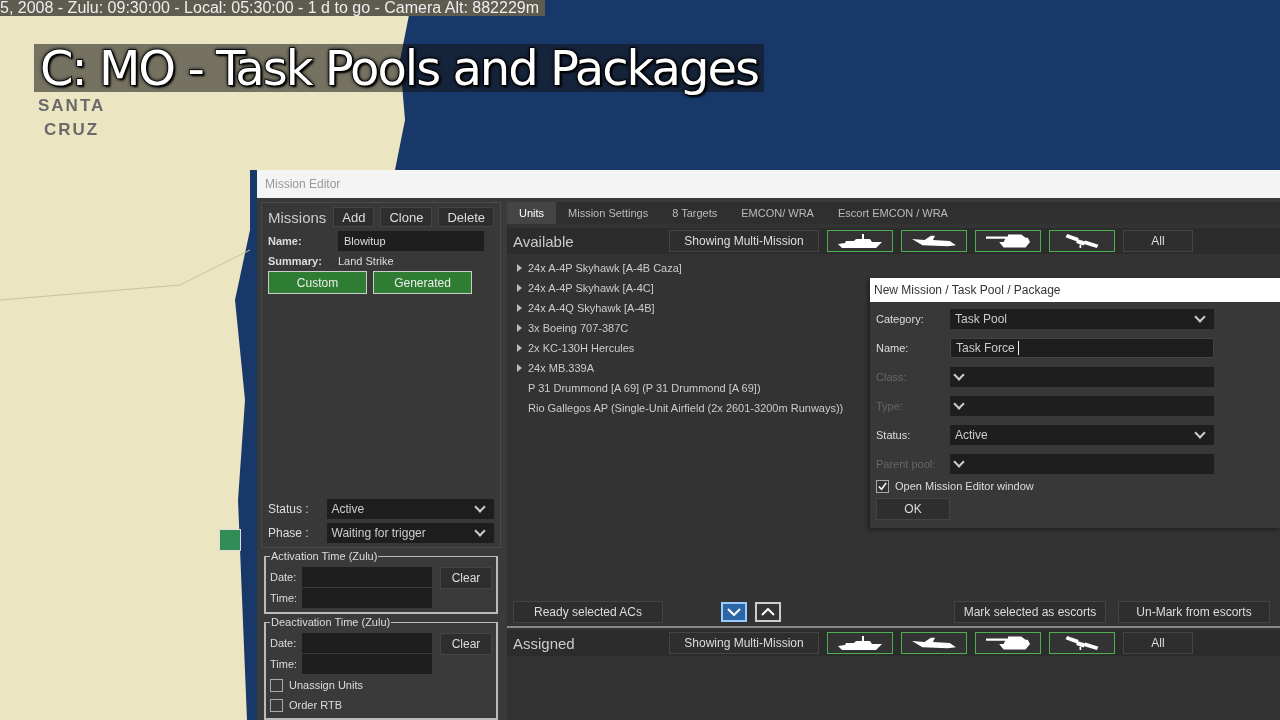 This screenshot has height=720, width=1280. What do you see at coordinates (1075, 290) in the screenshot?
I see `dialog-title: New Mission / Task Pool / Package` at bounding box center [1075, 290].